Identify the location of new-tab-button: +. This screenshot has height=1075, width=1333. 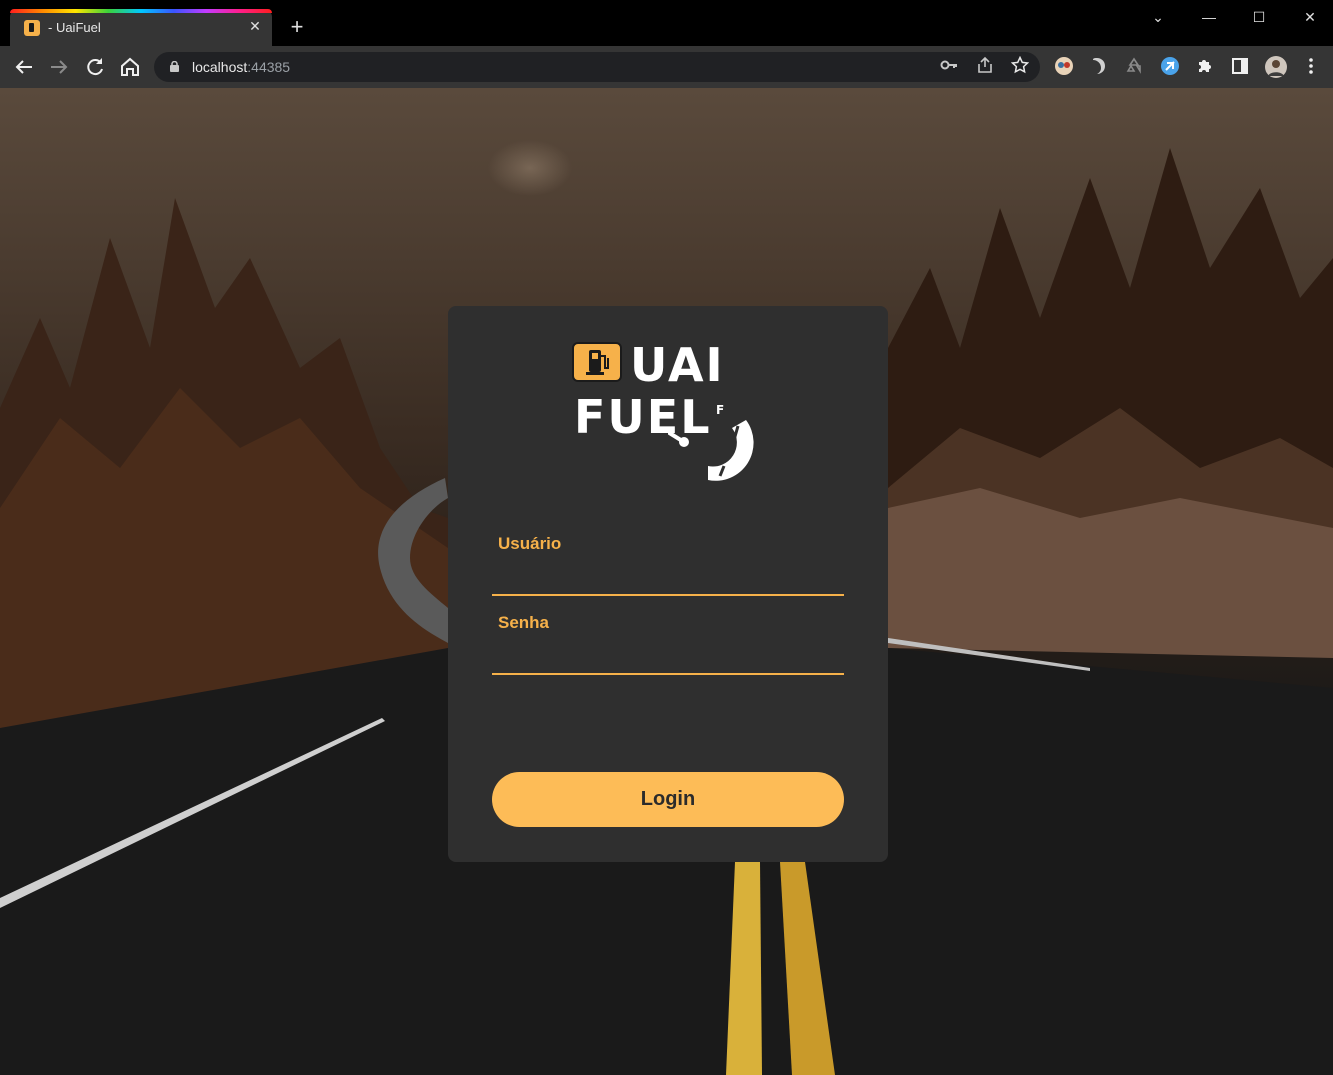
(297, 27).